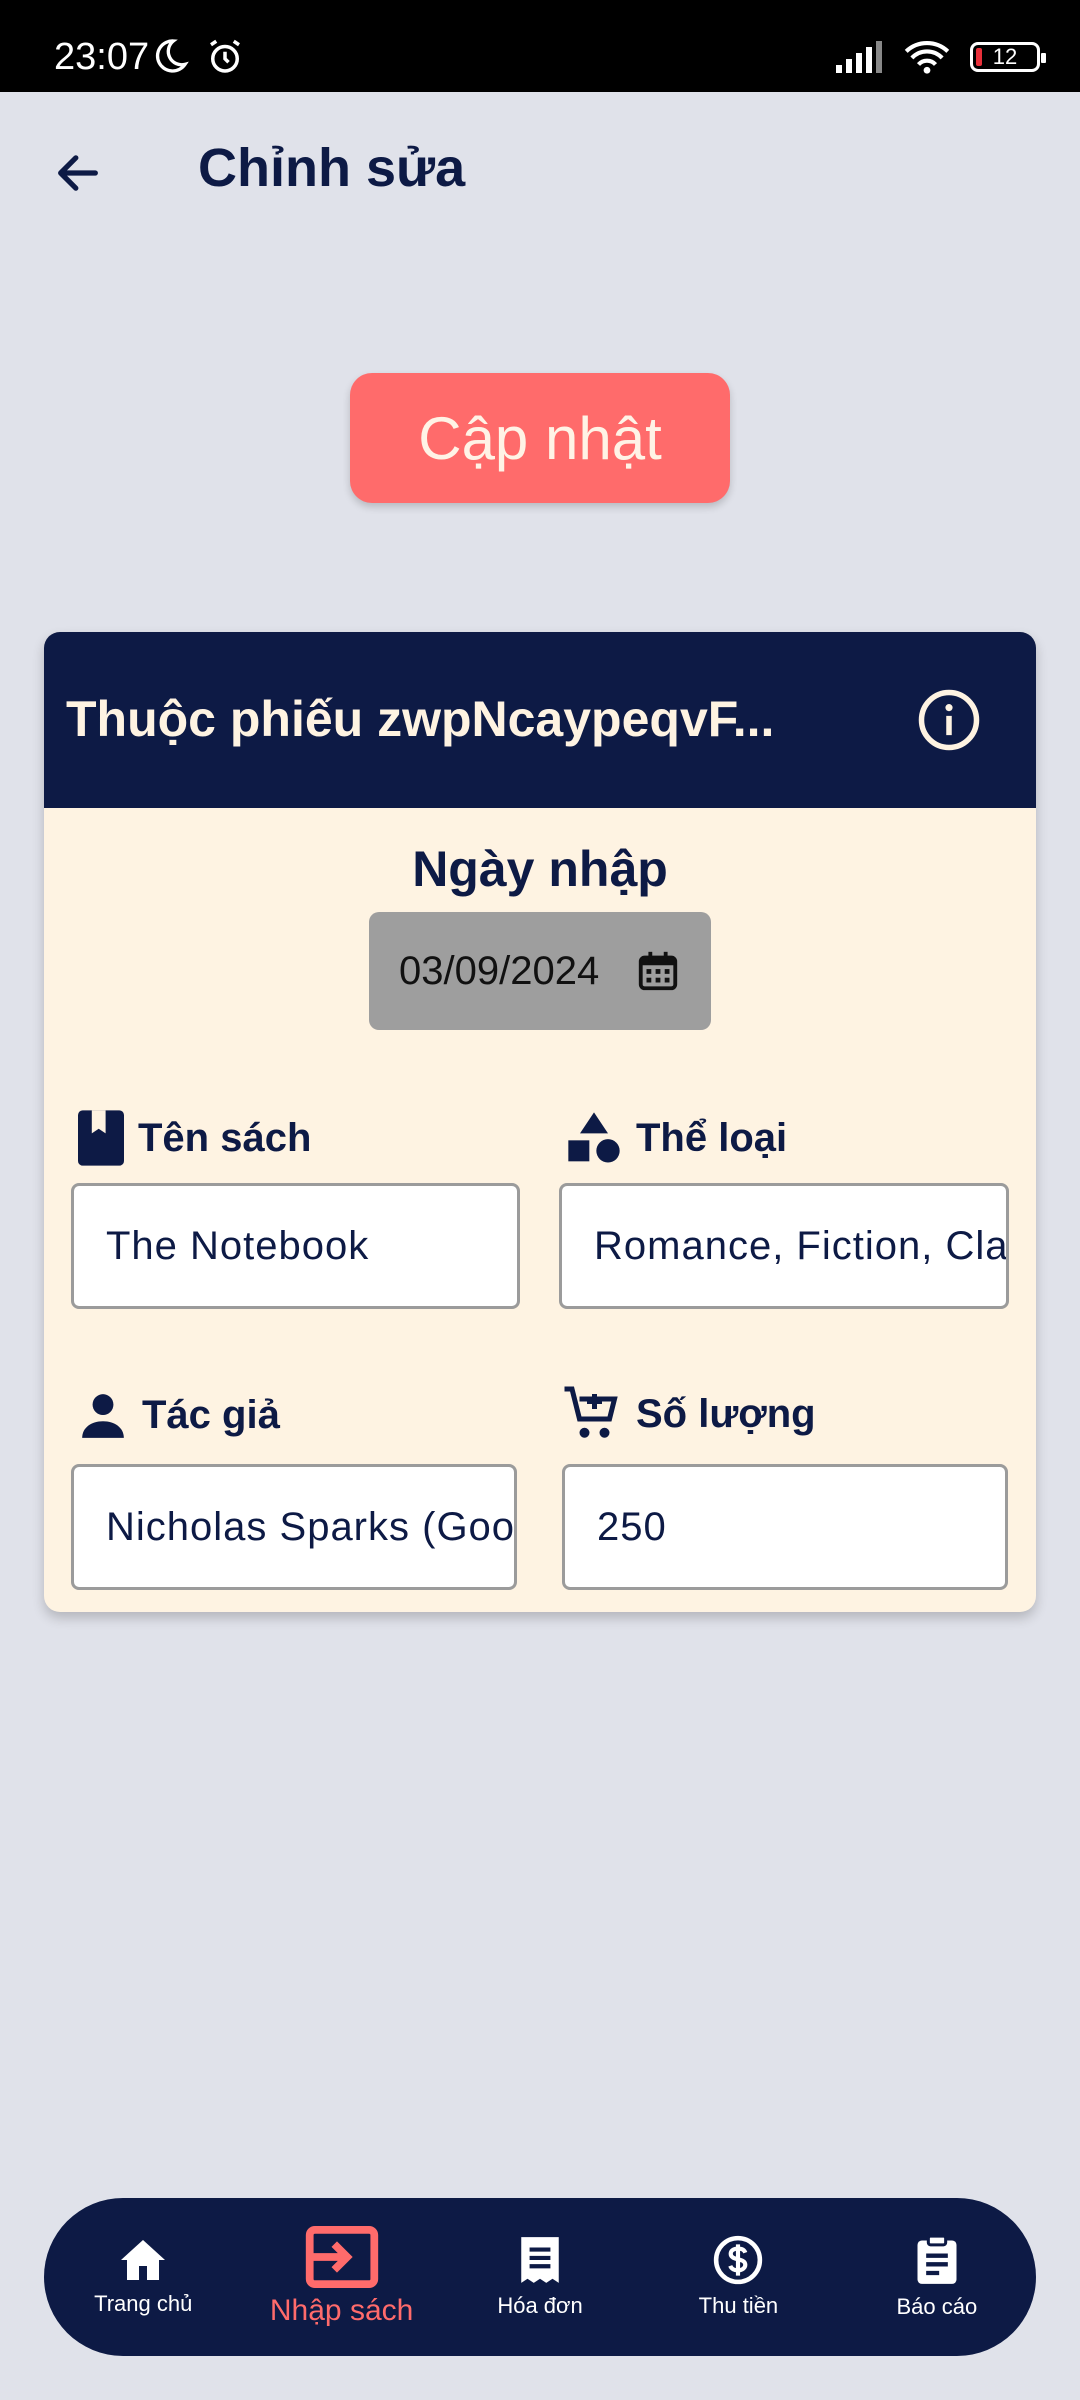 The width and height of the screenshot is (1080, 2400). I want to click on person-icon, so click(103, 1416).